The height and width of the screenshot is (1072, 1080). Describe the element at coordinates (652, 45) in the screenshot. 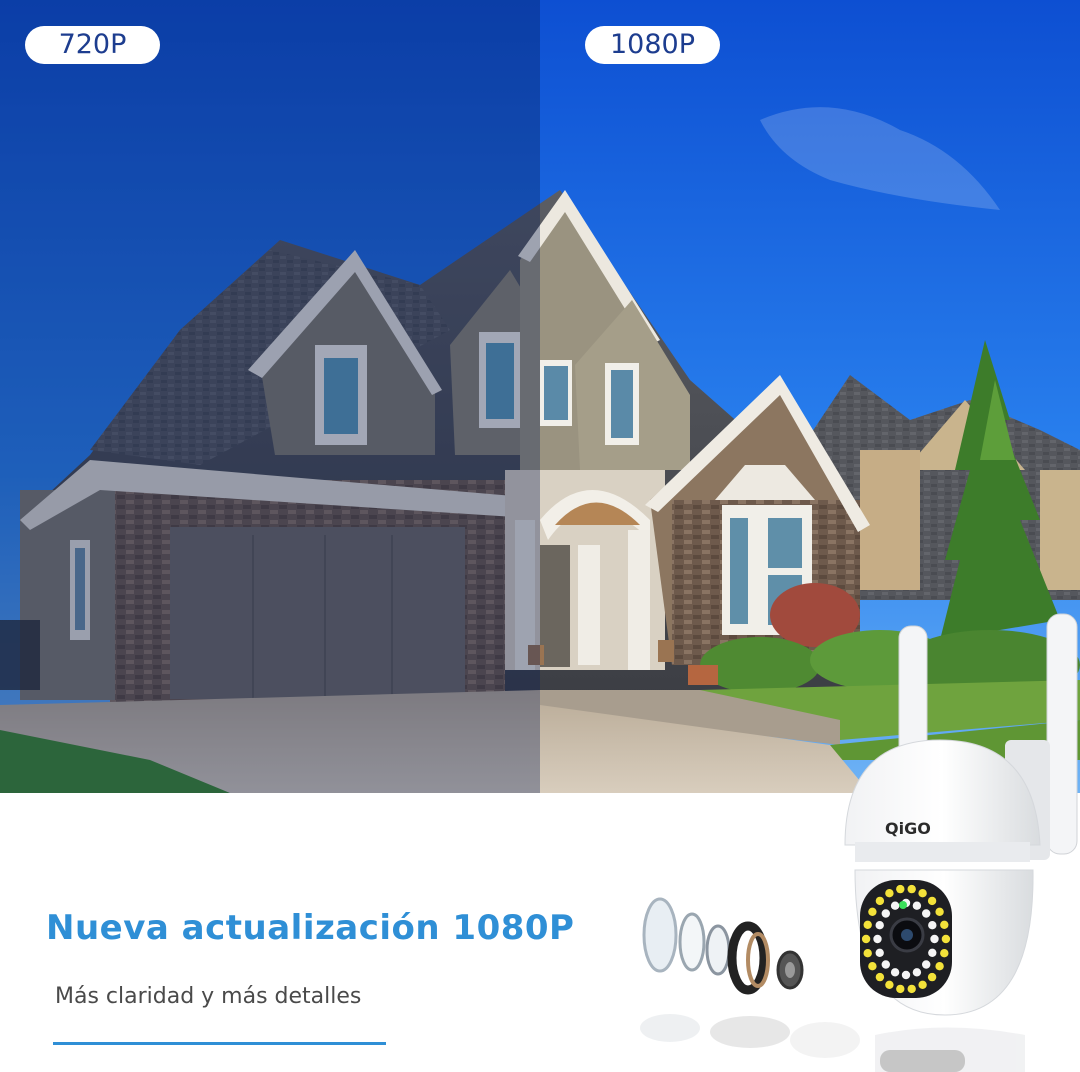

I see `resolution-label-1080p: 1080P` at that location.